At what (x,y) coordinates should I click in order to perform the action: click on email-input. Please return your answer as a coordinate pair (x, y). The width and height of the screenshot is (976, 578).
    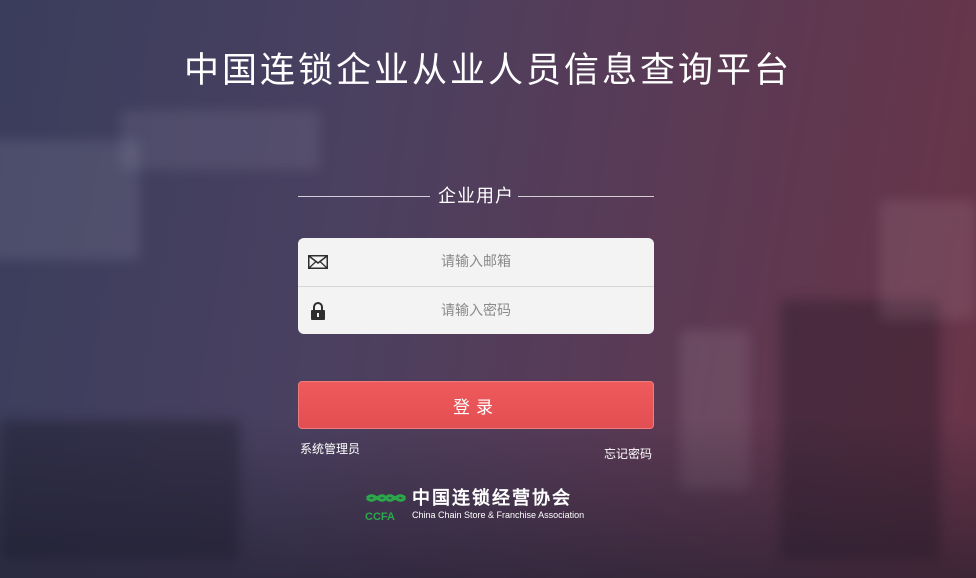
    Looking at the image, I should click on (476, 262).